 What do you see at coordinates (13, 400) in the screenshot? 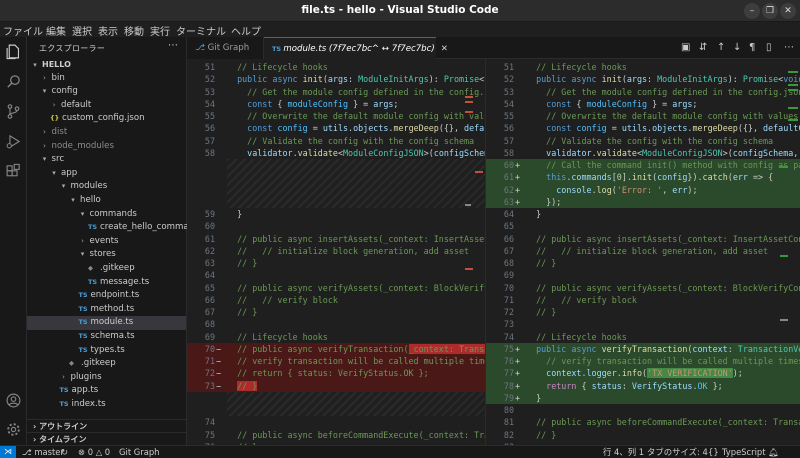
I see `accounts-icon` at bounding box center [13, 400].